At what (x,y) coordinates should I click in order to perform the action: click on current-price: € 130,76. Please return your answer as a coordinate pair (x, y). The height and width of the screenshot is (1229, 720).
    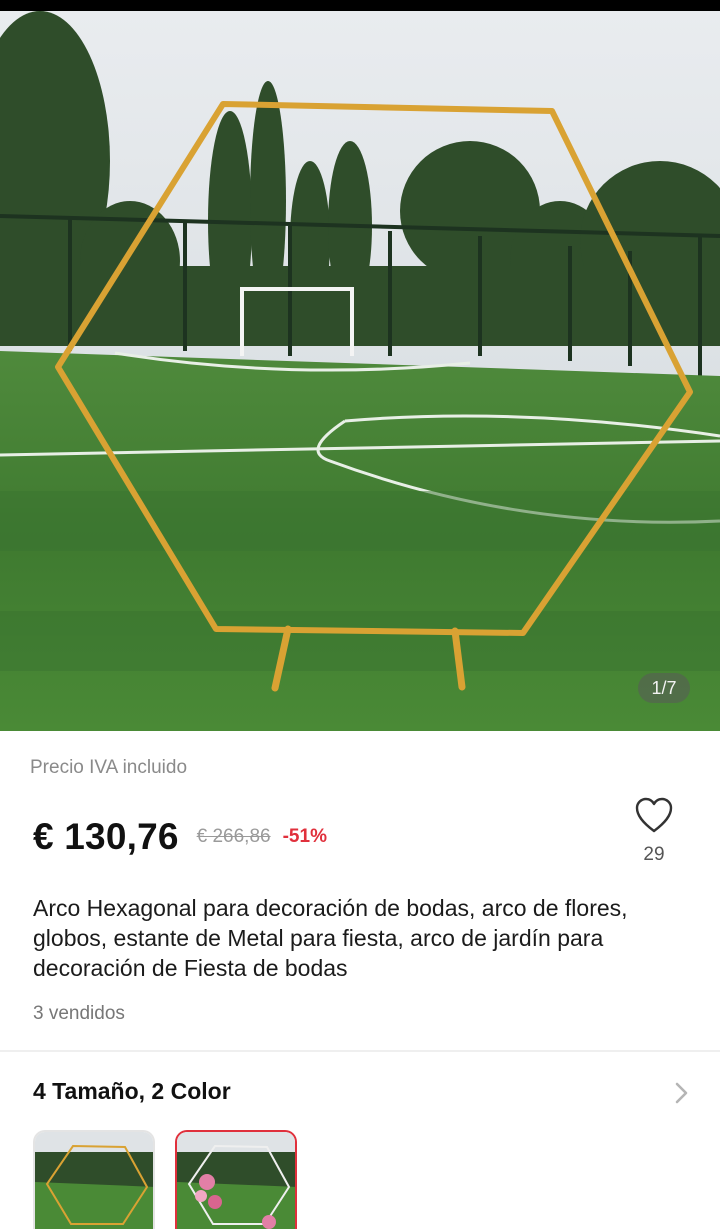
    Looking at the image, I should click on (106, 836).